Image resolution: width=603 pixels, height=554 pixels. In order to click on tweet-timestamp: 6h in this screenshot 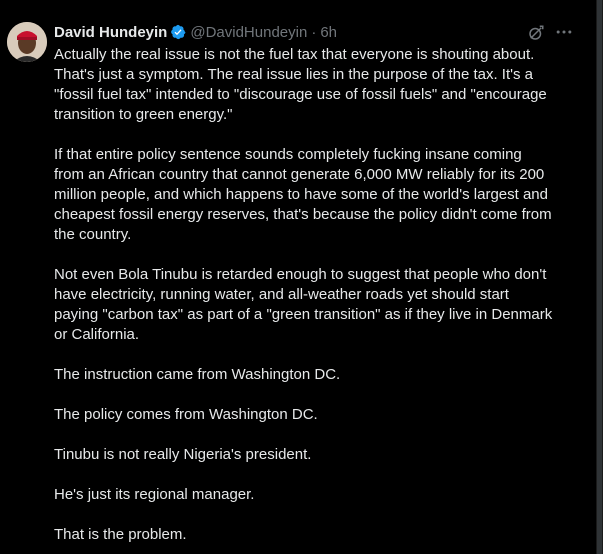, I will do `click(328, 32)`.